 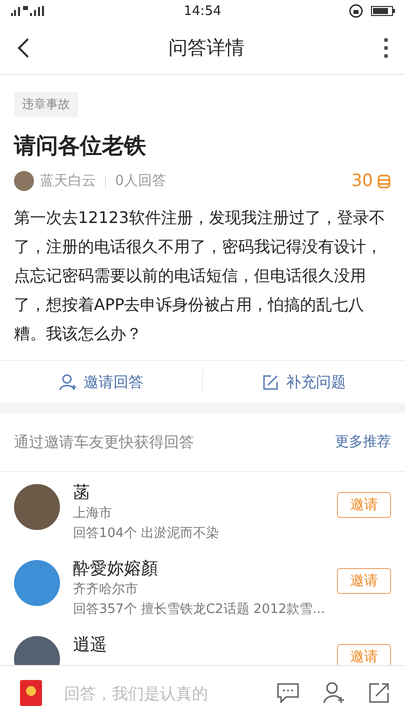 I want to click on user-name: 酔愛妳嫆顏, so click(x=116, y=569).